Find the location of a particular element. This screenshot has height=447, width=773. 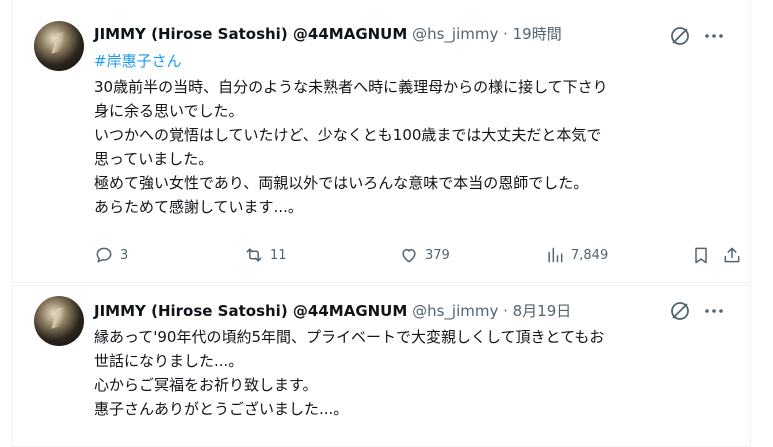

like-button: 379 is located at coordinates (424, 255).